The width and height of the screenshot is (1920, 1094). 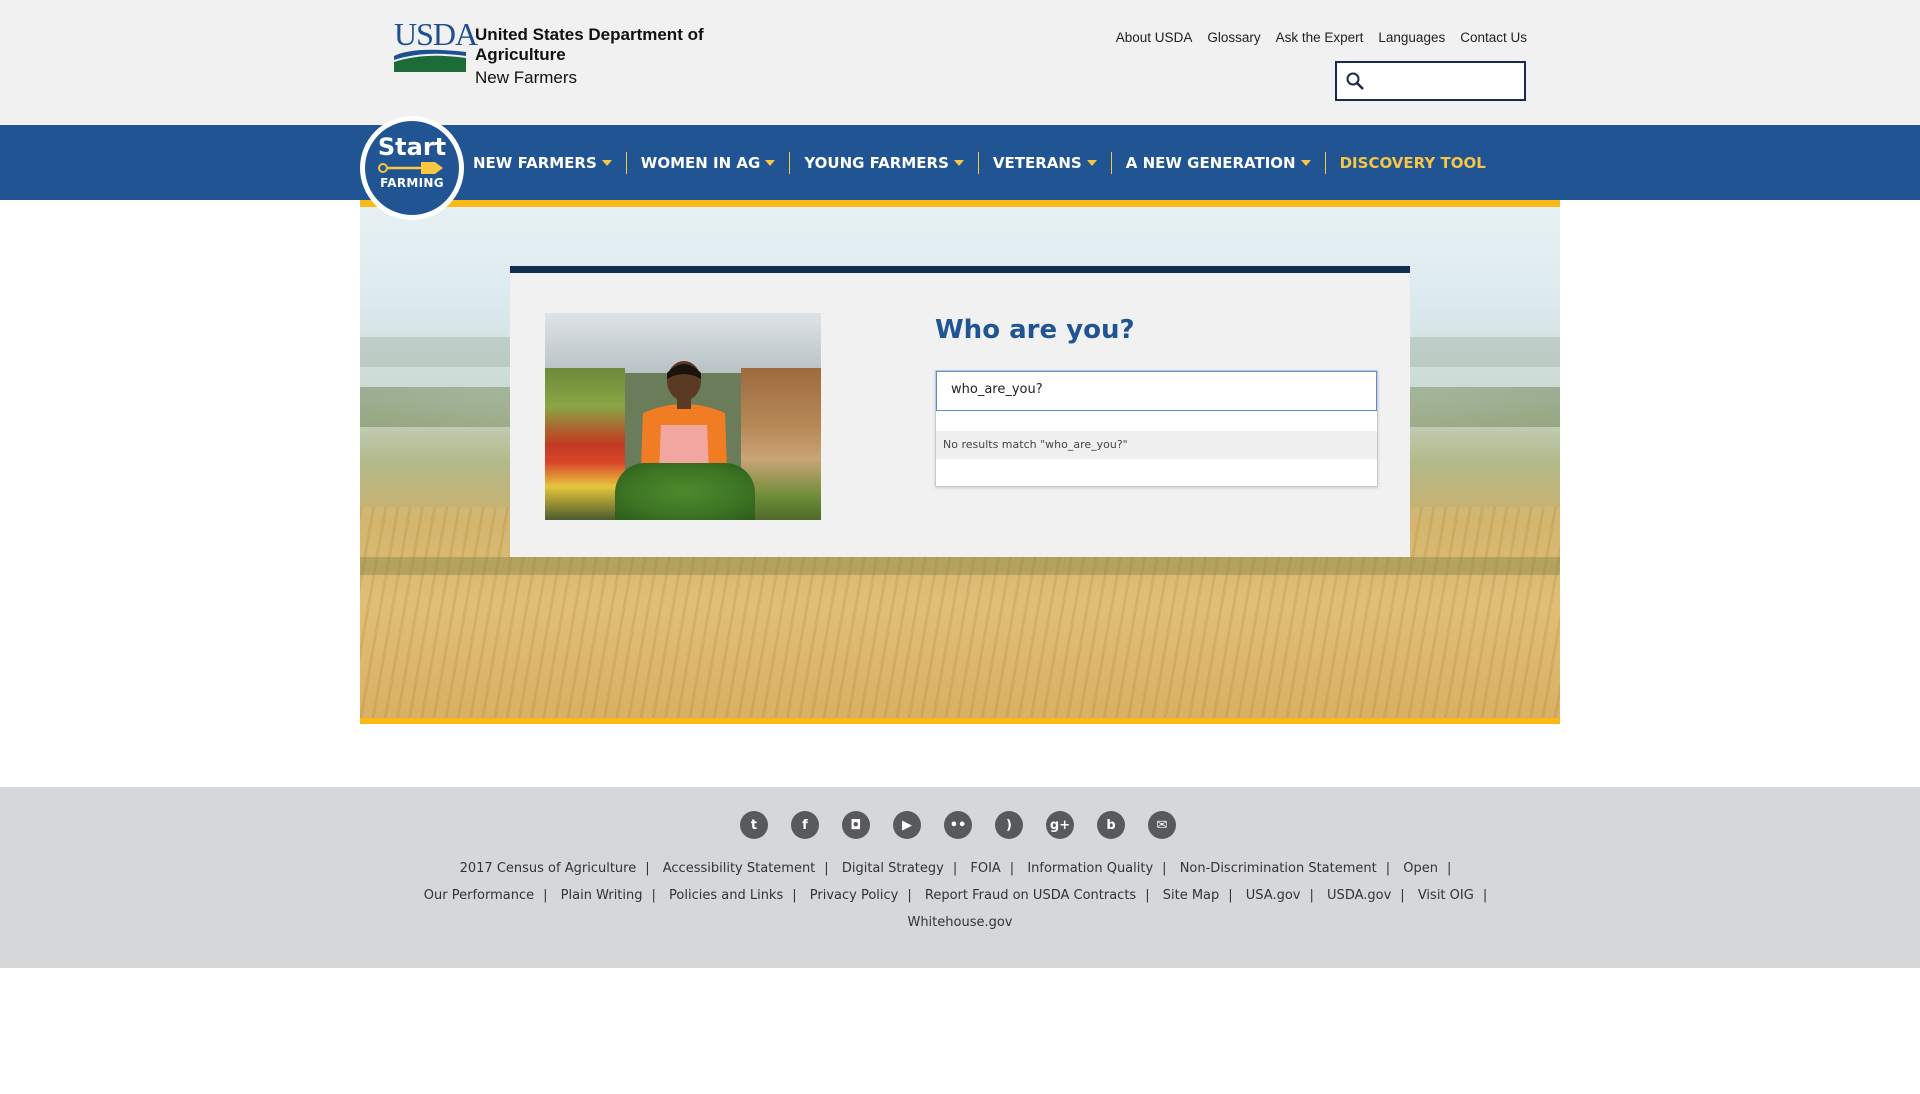 What do you see at coordinates (960, 566) in the screenshot?
I see `hero-layer` at bounding box center [960, 566].